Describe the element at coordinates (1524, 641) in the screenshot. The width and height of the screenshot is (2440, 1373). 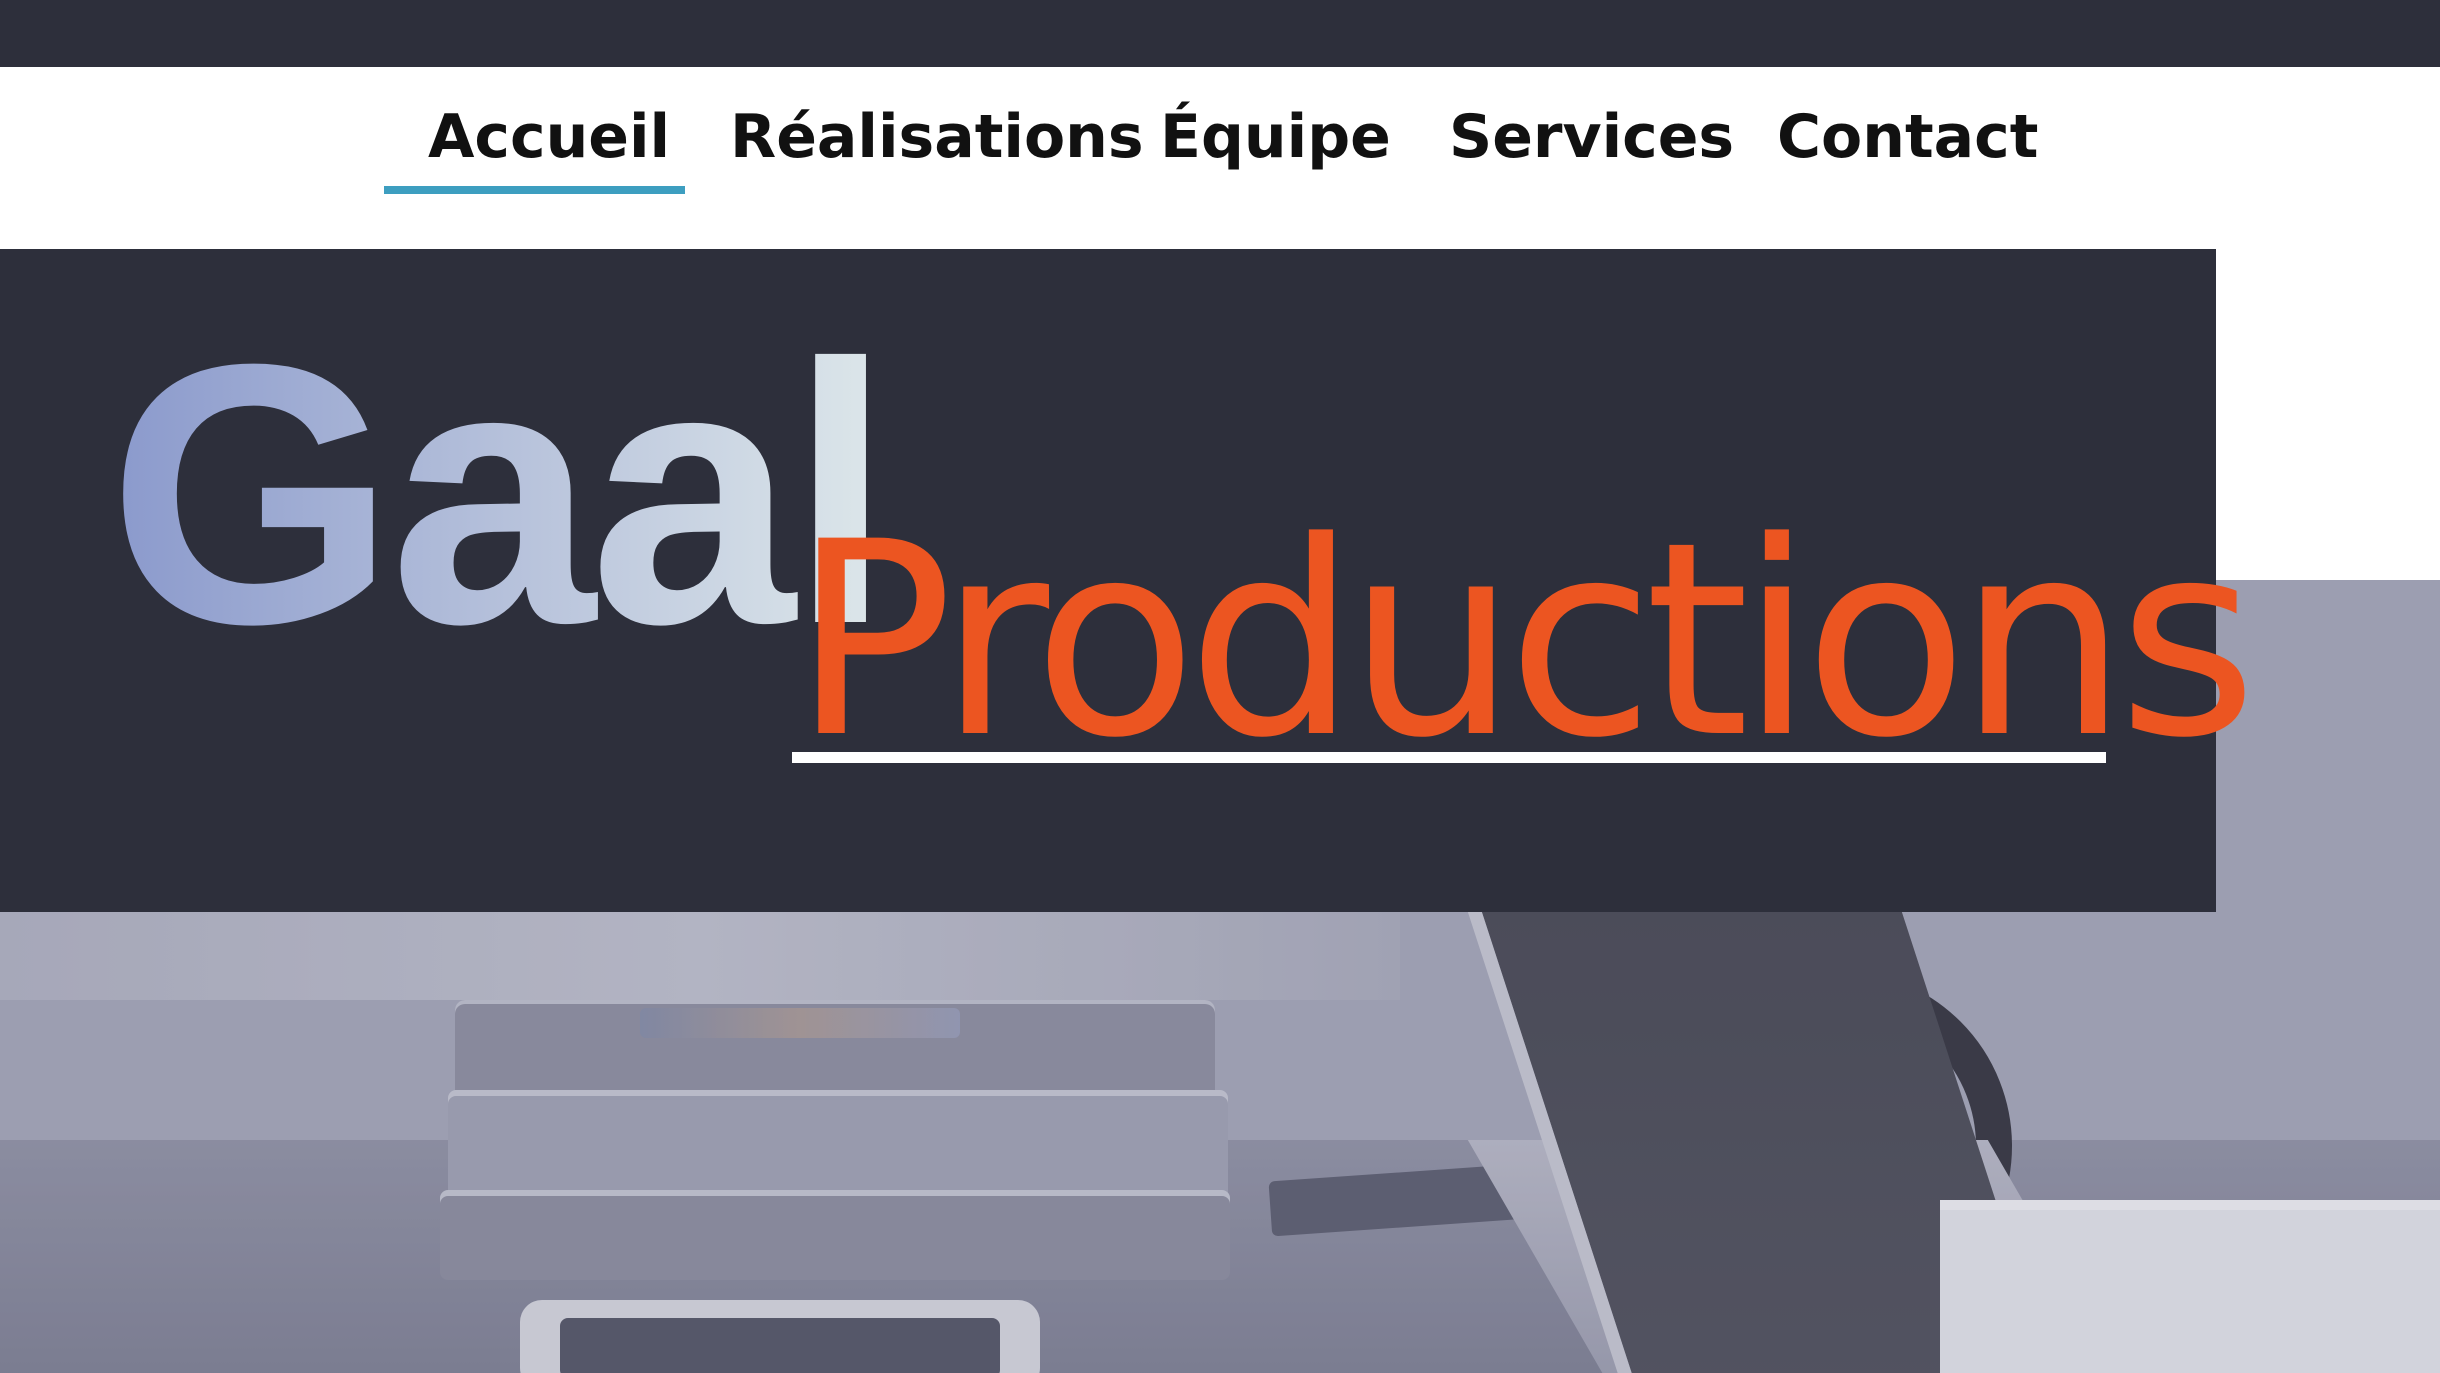
I see `brand-name-productions: Productions` at that location.